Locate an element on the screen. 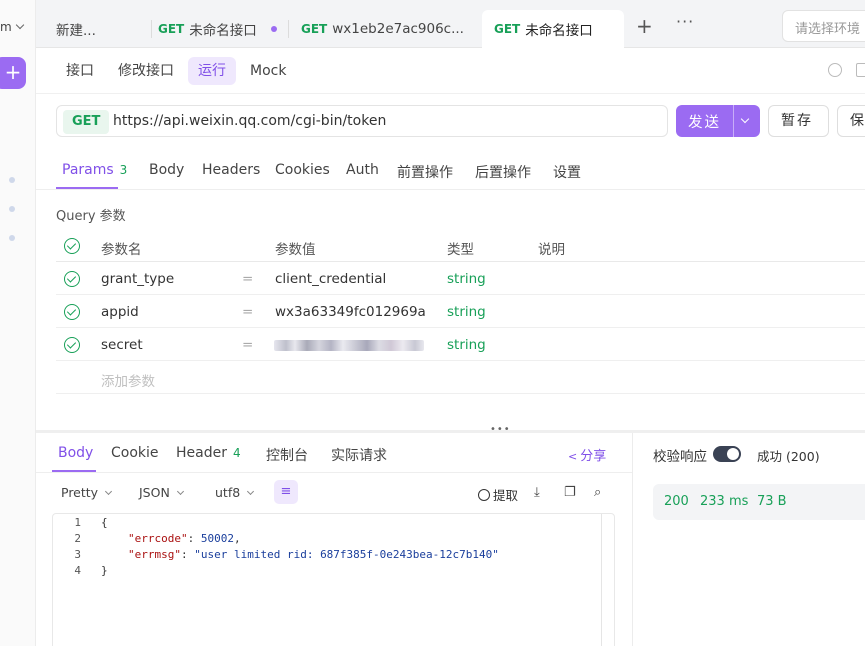  resp-tab-header-label: Header is located at coordinates (201, 453).